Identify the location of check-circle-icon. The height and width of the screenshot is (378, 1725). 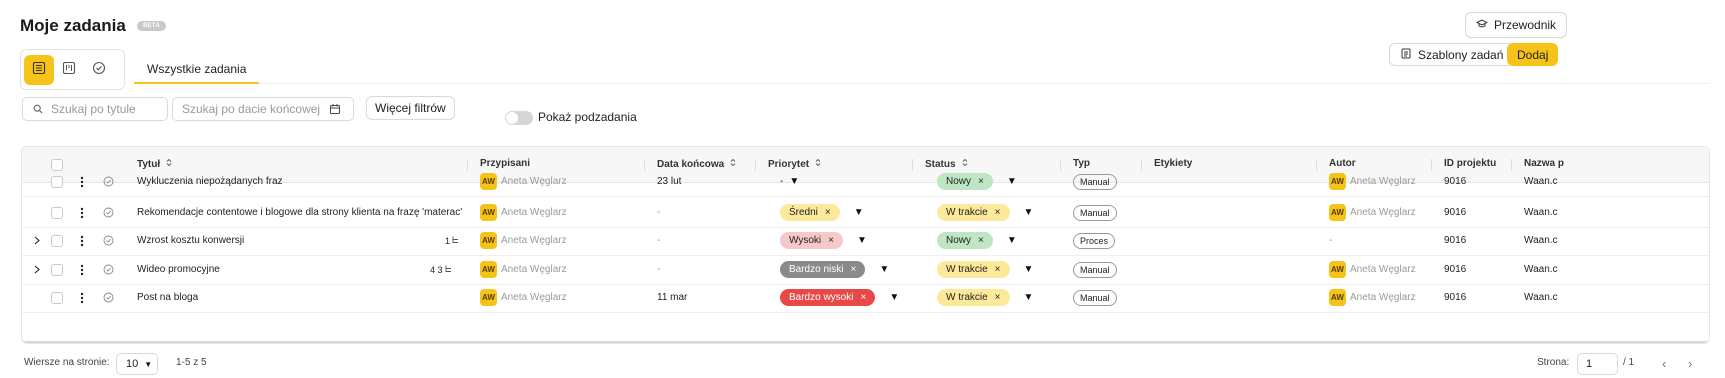
(99, 70).